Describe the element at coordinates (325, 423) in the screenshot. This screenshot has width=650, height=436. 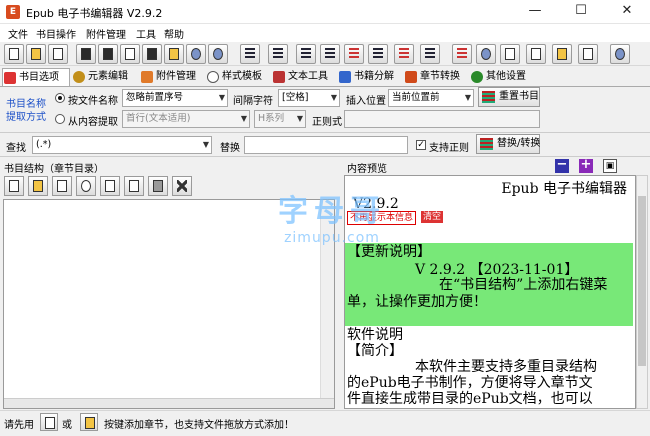
I see `status-bar: 请先用 或 按键添加章节，也支持文件拖放方式添加！` at that location.